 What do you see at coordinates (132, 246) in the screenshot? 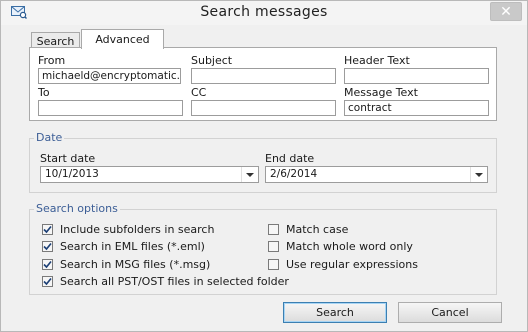
I see `search-eml-label: Search in EML files (*.eml)` at bounding box center [132, 246].